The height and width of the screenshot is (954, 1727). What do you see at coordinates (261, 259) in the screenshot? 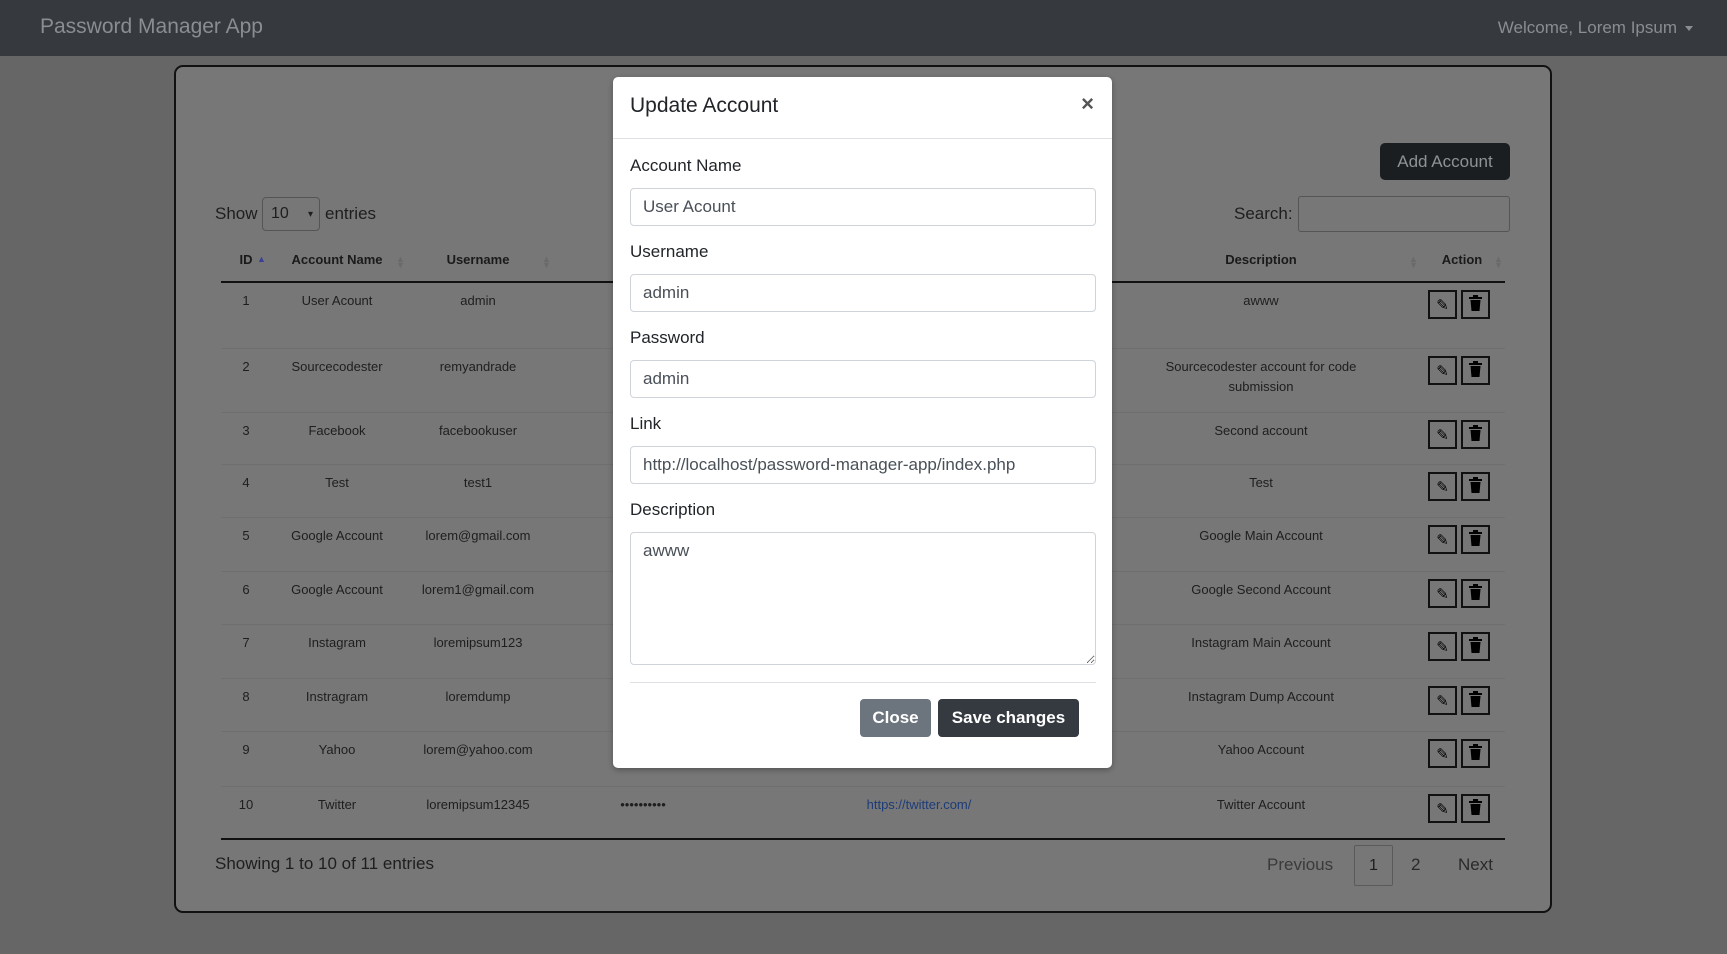
I see `sort-asc-icon: ▲` at bounding box center [261, 259].